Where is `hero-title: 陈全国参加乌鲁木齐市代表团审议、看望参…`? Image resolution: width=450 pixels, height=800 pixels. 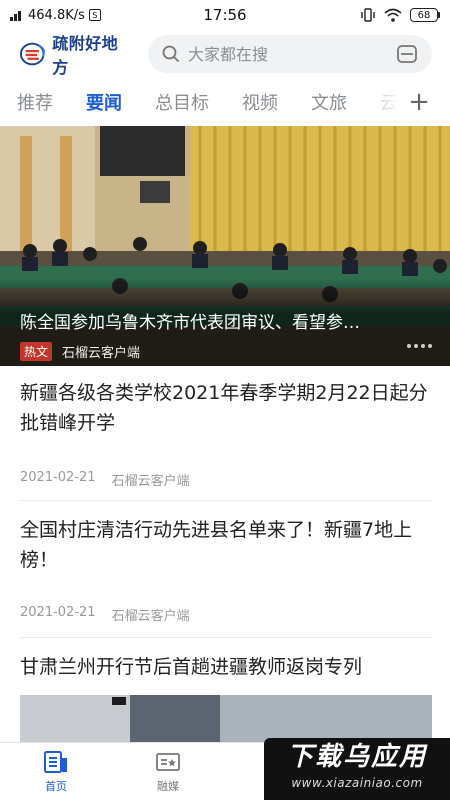
hero-title: 陈全国参加乌鲁木齐市代表团审议、看望参… is located at coordinates (190, 323).